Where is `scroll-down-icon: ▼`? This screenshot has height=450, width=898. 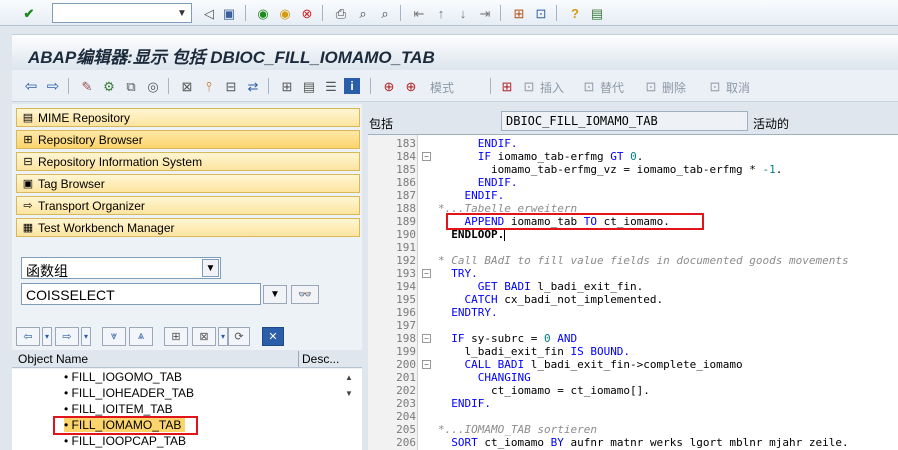 scroll-down-icon: ▼ is located at coordinates (349, 393).